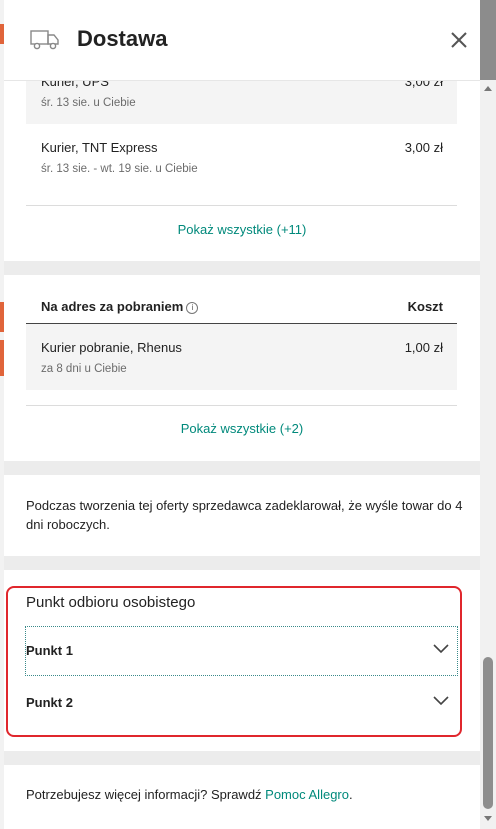 Image resolution: width=496 pixels, height=829 pixels. Describe the element at coordinates (122, 38) in the screenshot. I see `dialog-title: Dostawa` at that location.